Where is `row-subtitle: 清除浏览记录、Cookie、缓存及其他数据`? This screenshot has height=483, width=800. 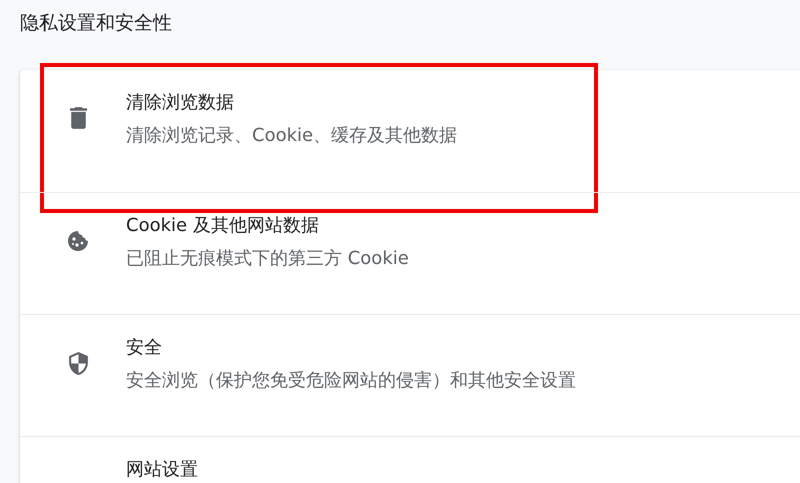
row-subtitle: 清除浏览记录、Cookie、缓存及其他数据 is located at coordinates (292, 136).